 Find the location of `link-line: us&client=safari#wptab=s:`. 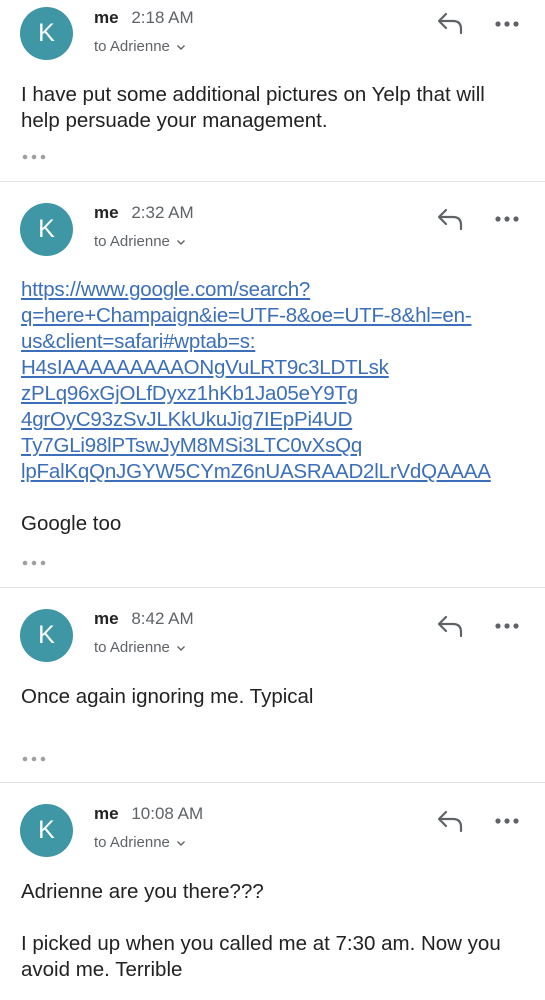

link-line: us&client=safari#wptab=s: is located at coordinates (138, 341).